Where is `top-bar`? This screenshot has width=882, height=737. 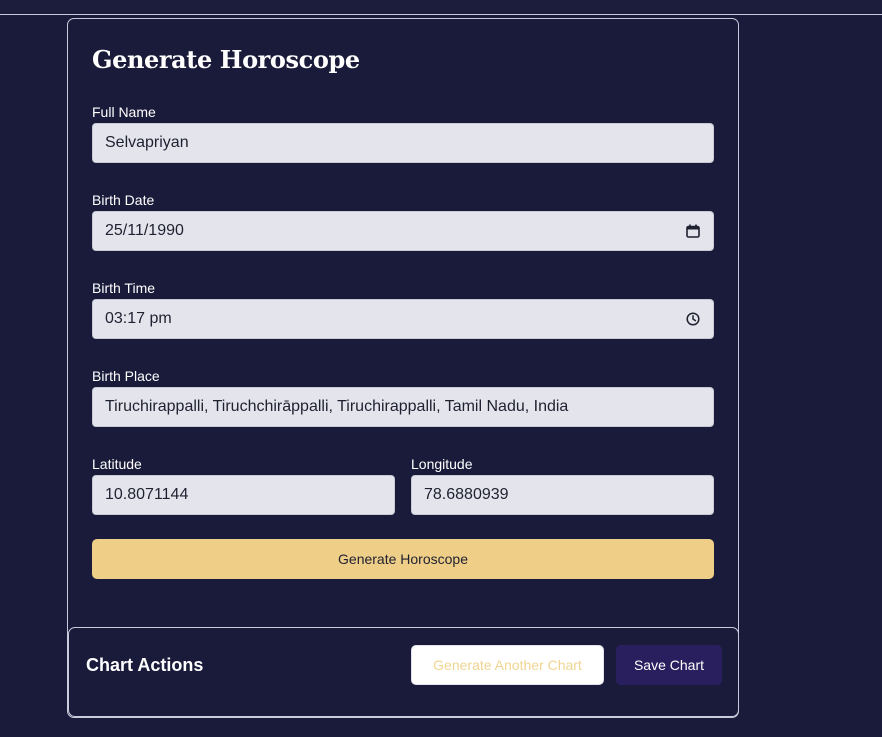 top-bar is located at coordinates (441, 7).